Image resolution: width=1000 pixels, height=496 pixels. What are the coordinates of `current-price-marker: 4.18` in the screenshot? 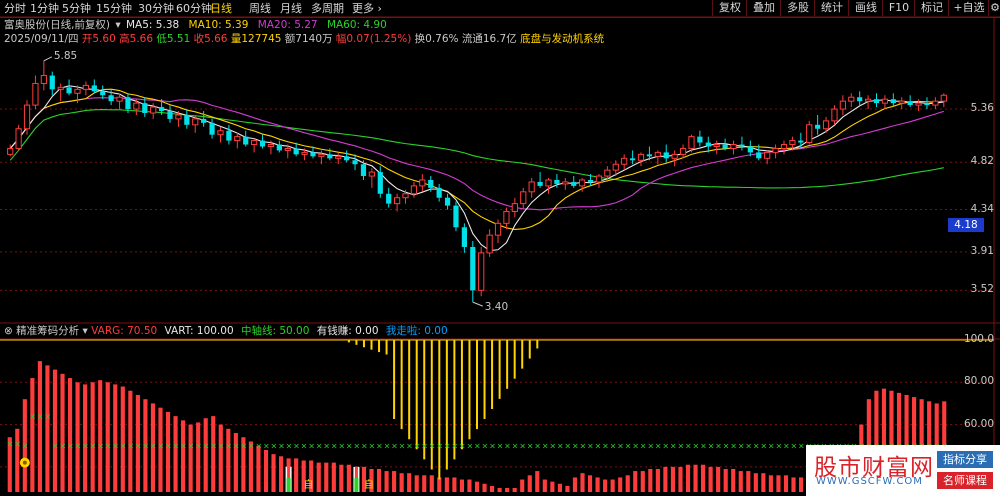 It's located at (966, 225).